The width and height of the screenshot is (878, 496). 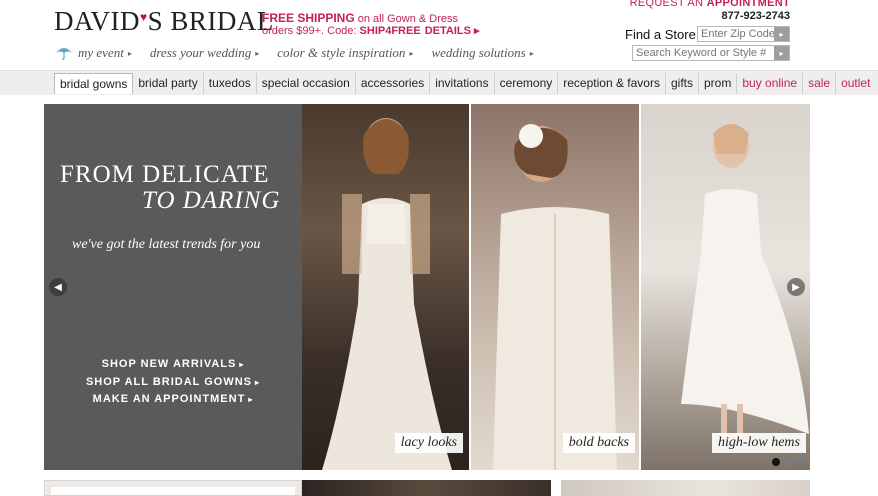 What do you see at coordinates (173, 488) in the screenshot?
I see `promo-tile-left` at bounding box center [173, 488].